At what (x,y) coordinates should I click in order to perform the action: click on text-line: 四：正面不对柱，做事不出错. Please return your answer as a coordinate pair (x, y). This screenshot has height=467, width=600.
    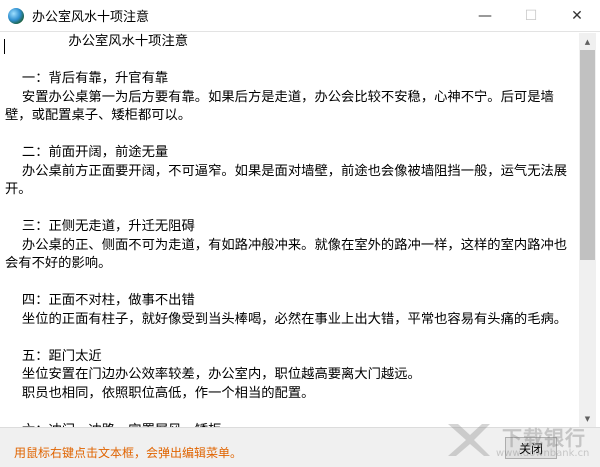
    Looking at the image, I should click on (100, 300).